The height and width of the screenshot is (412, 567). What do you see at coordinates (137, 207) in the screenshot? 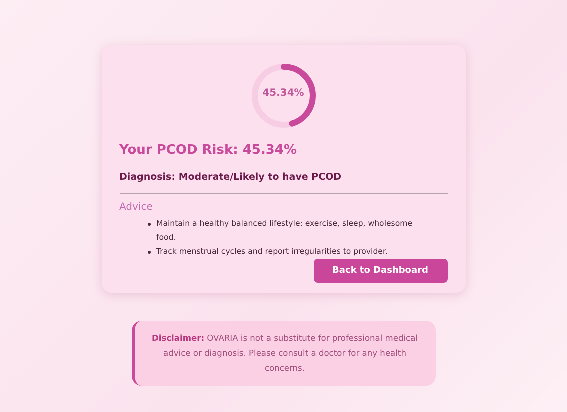
I see `advice-heading: Advice` at bounding box center [137, 207].